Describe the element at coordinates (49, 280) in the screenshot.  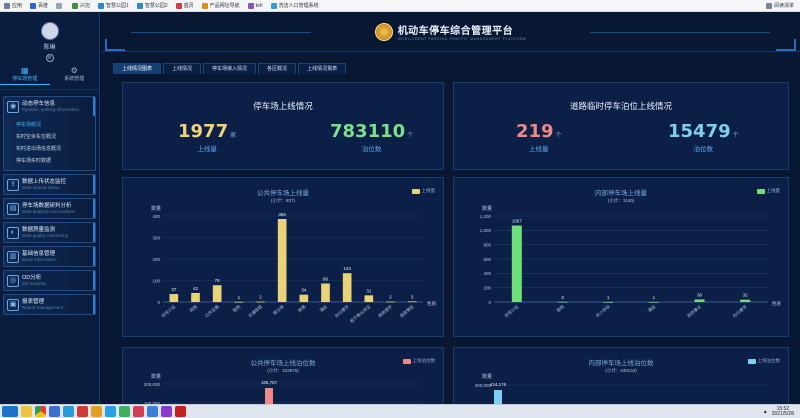
I see `menu-group-header: ◎ OD分析 OD analysis` at that location.